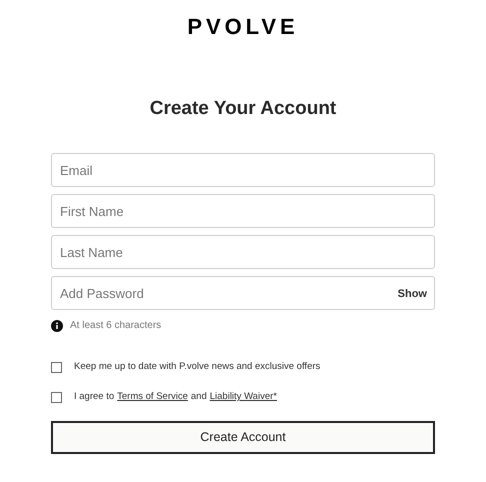 The height and width of the screenshot is (482, 486). I want to click on checkbox-label: and, so click(198, 397).